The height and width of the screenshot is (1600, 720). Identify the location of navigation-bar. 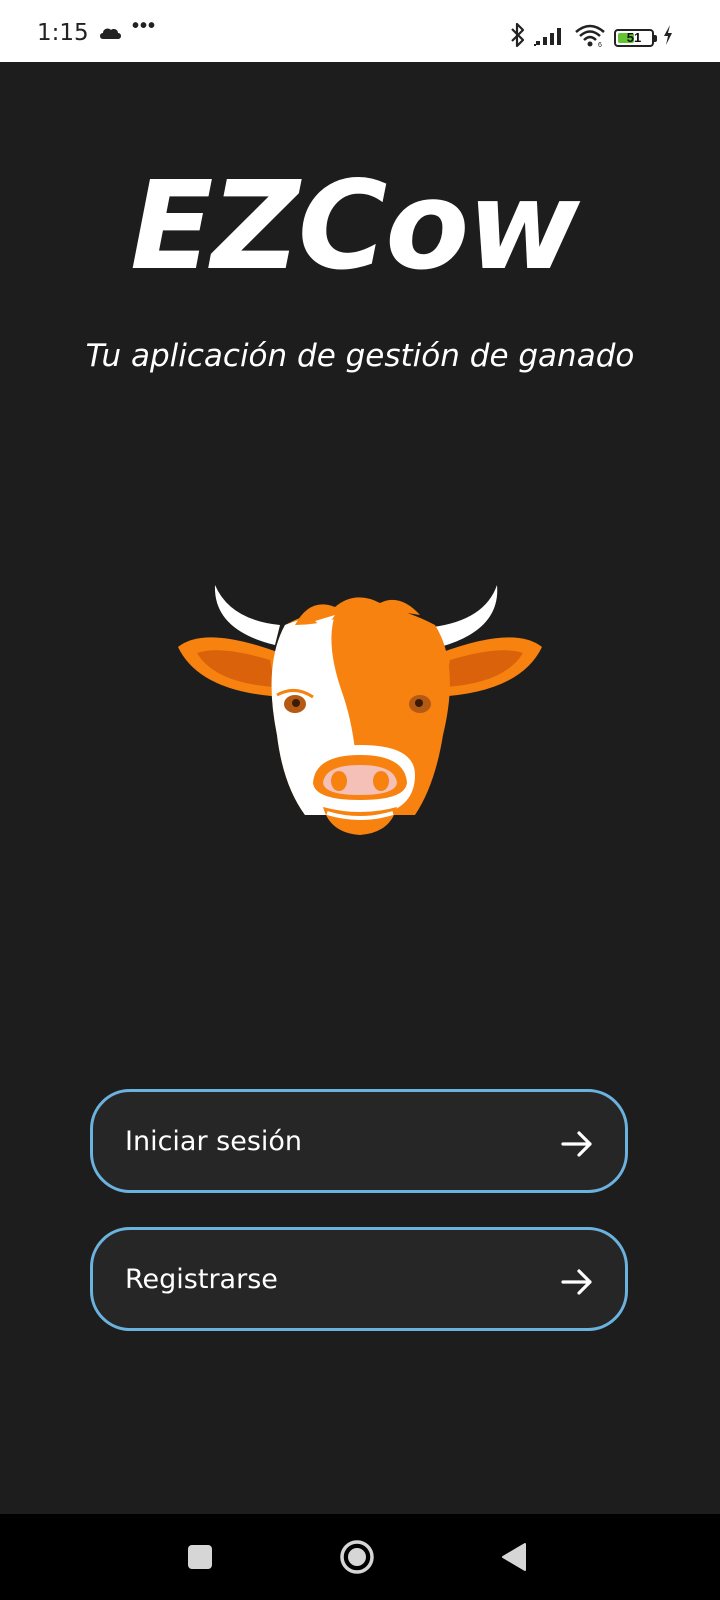
(360, 1557).